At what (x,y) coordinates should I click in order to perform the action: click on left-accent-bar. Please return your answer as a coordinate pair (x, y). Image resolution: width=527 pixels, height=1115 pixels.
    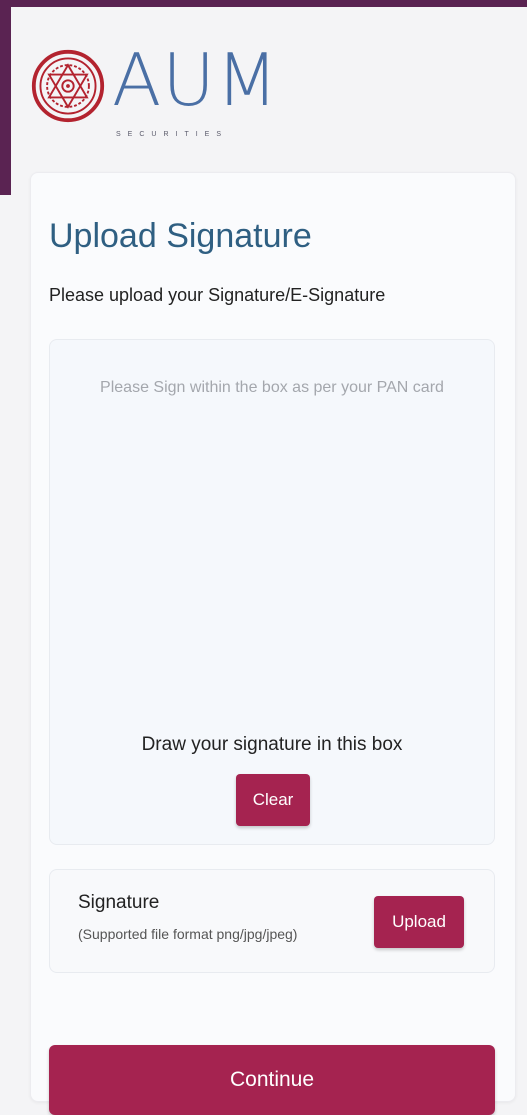
    Looking at the image, I should click on (5, 97).